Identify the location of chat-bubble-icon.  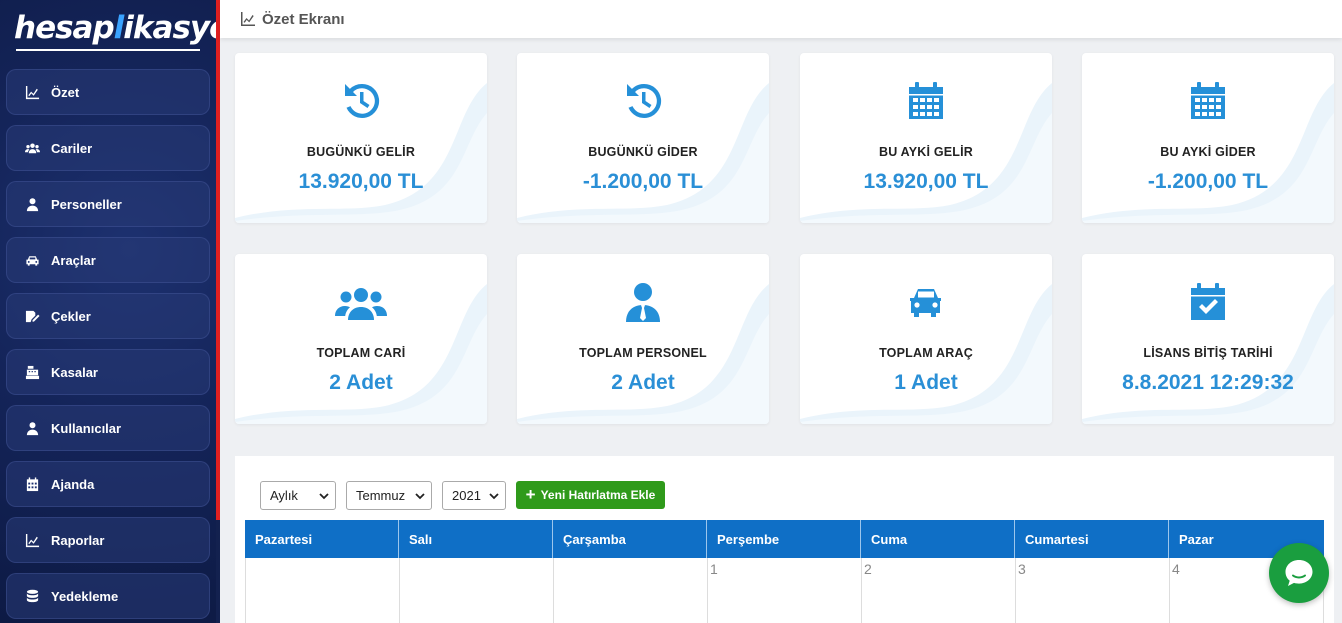
(1299, 573).